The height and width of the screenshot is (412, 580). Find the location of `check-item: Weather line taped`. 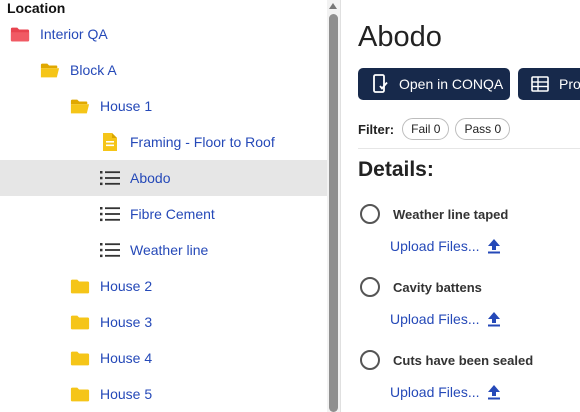

check-item: Weather line taped is located at coordinates (434, 214).